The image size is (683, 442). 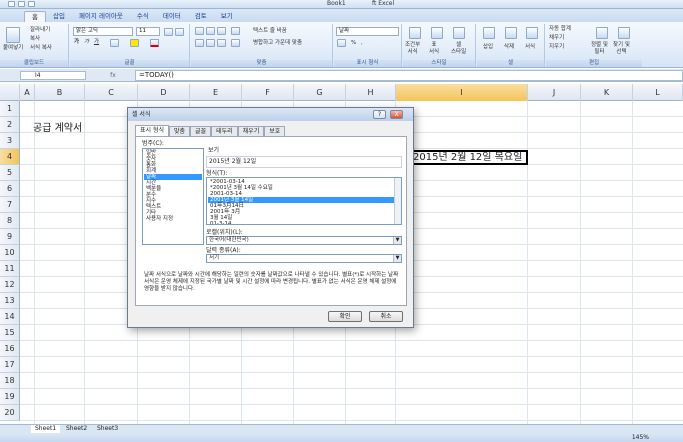 I want to click on delete-cells-icon, so click(x=511, y=33).